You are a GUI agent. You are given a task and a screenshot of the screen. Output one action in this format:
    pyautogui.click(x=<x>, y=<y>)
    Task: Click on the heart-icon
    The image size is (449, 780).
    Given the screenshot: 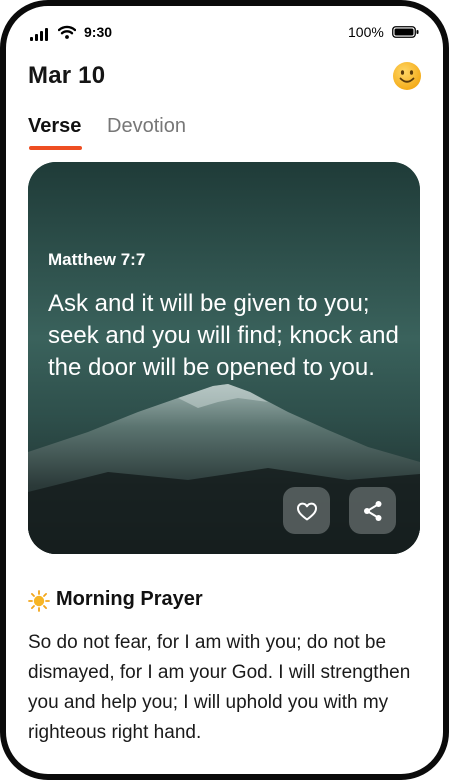 What is the action you would take?
    pyautogui.click(x=306, y=511)
    